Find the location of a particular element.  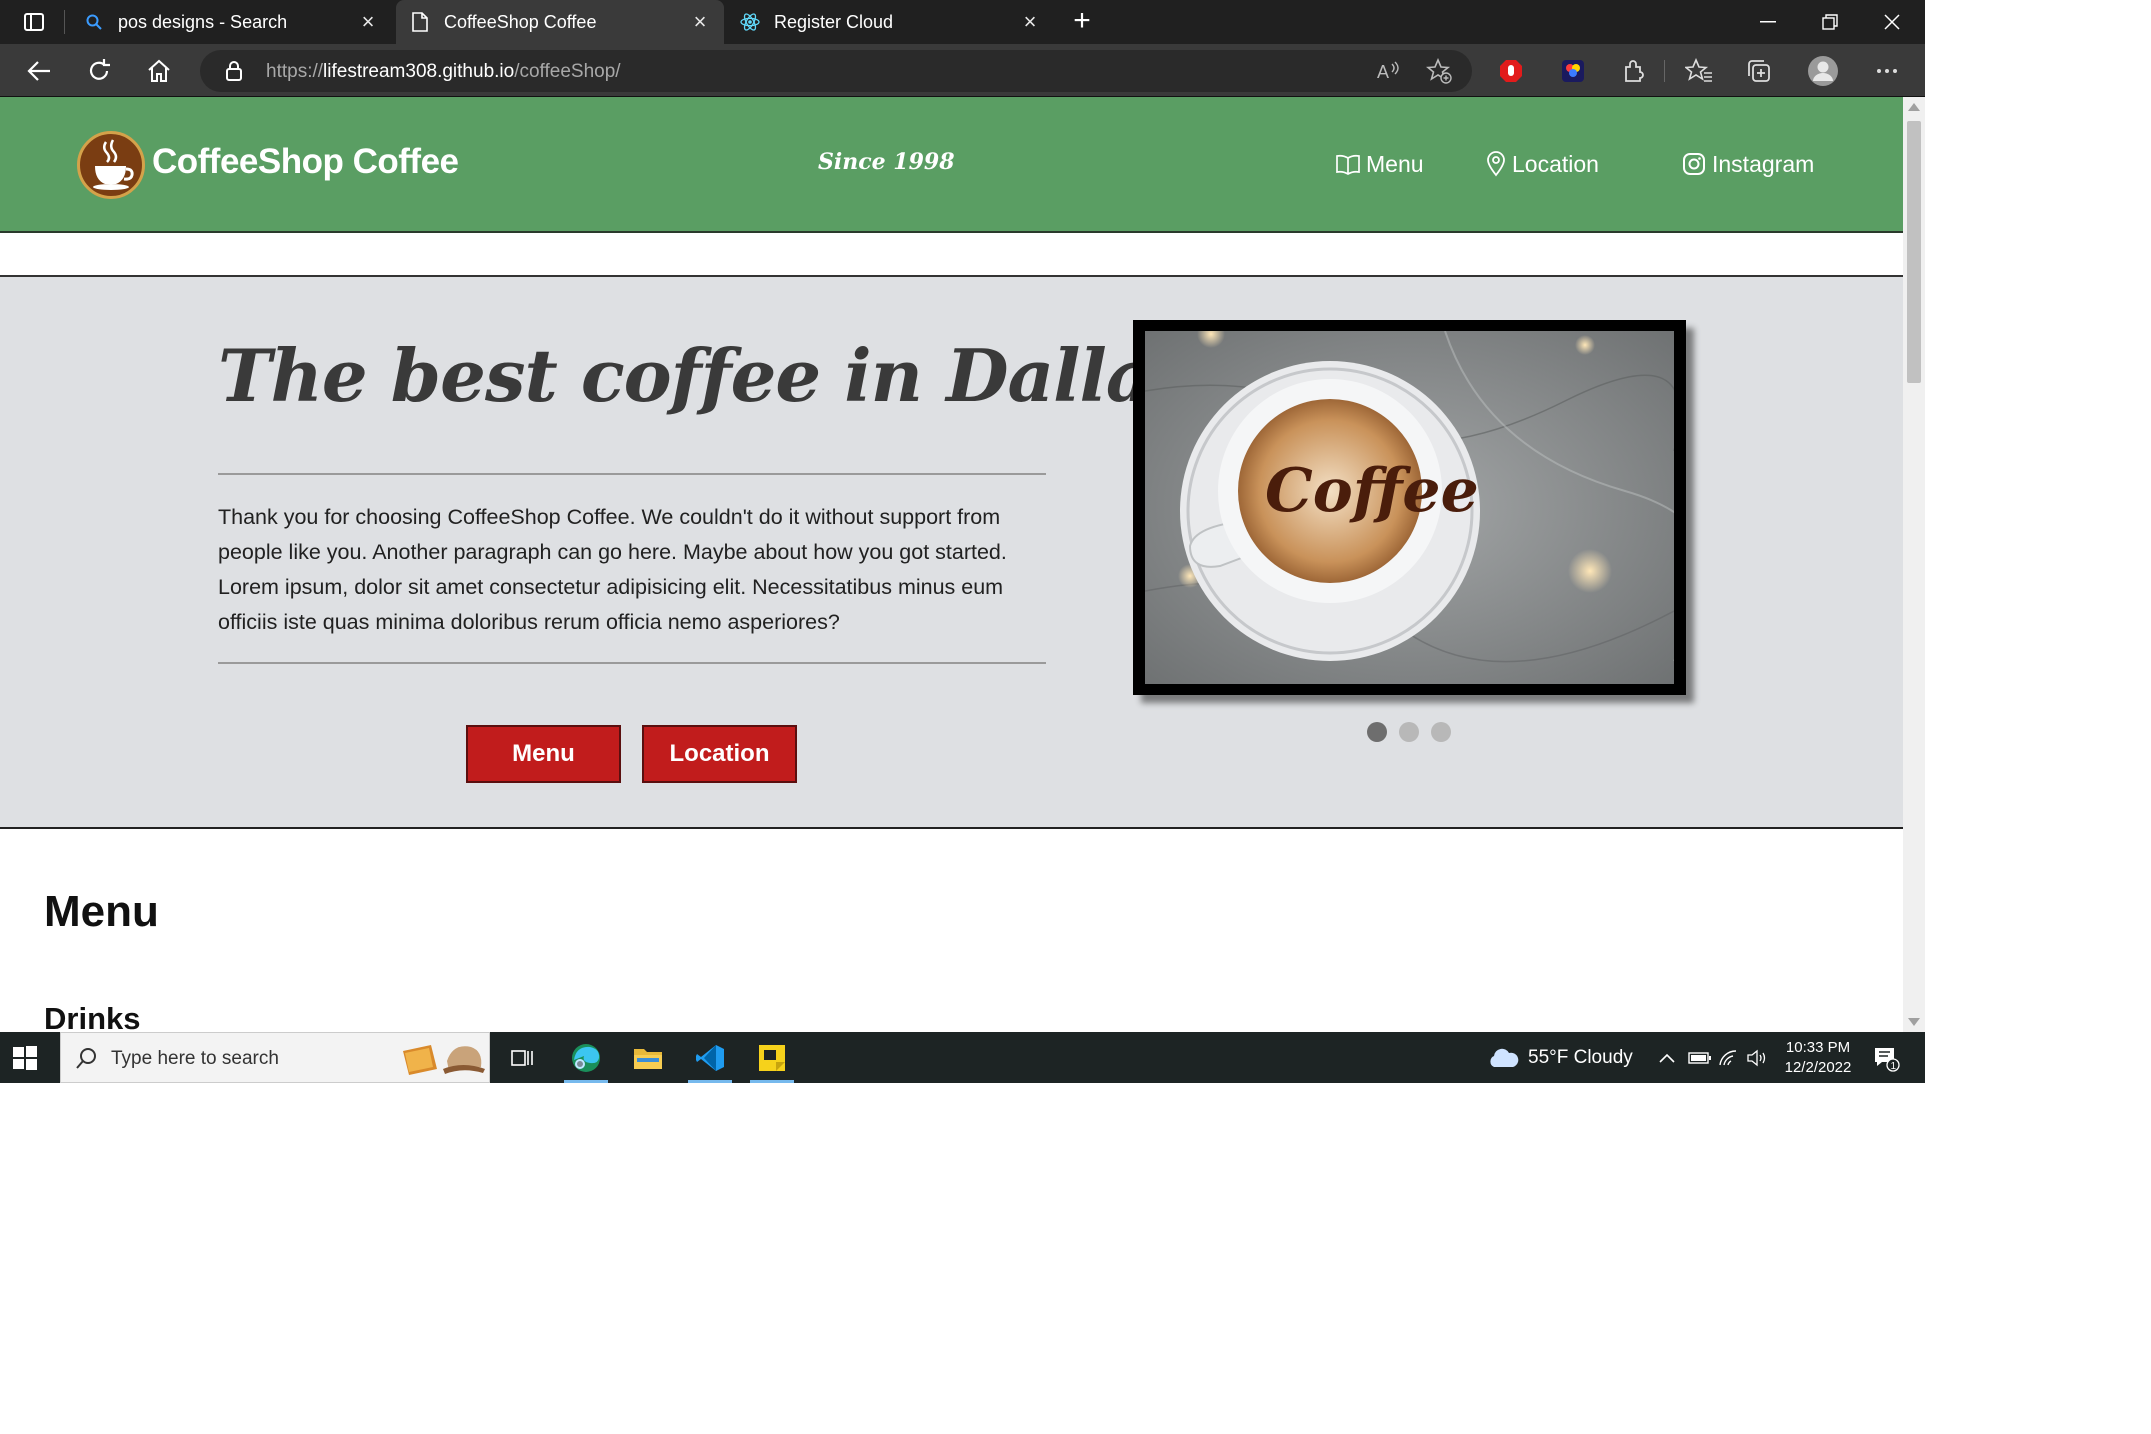

toolbar-separator is located at coordinates (1664, 71).